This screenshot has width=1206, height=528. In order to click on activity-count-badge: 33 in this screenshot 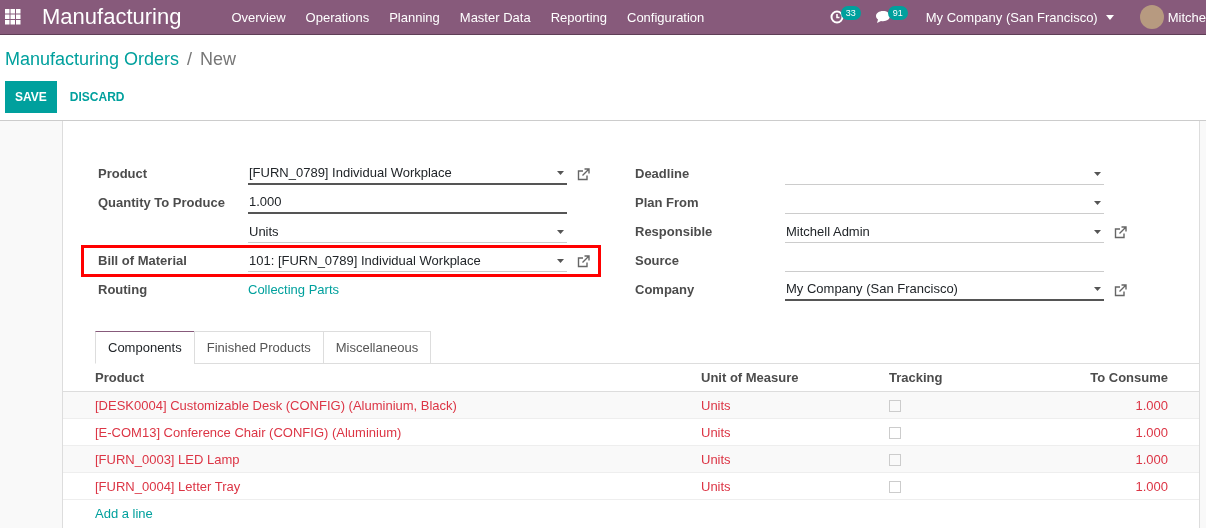, I will do `click(850, 13)`.